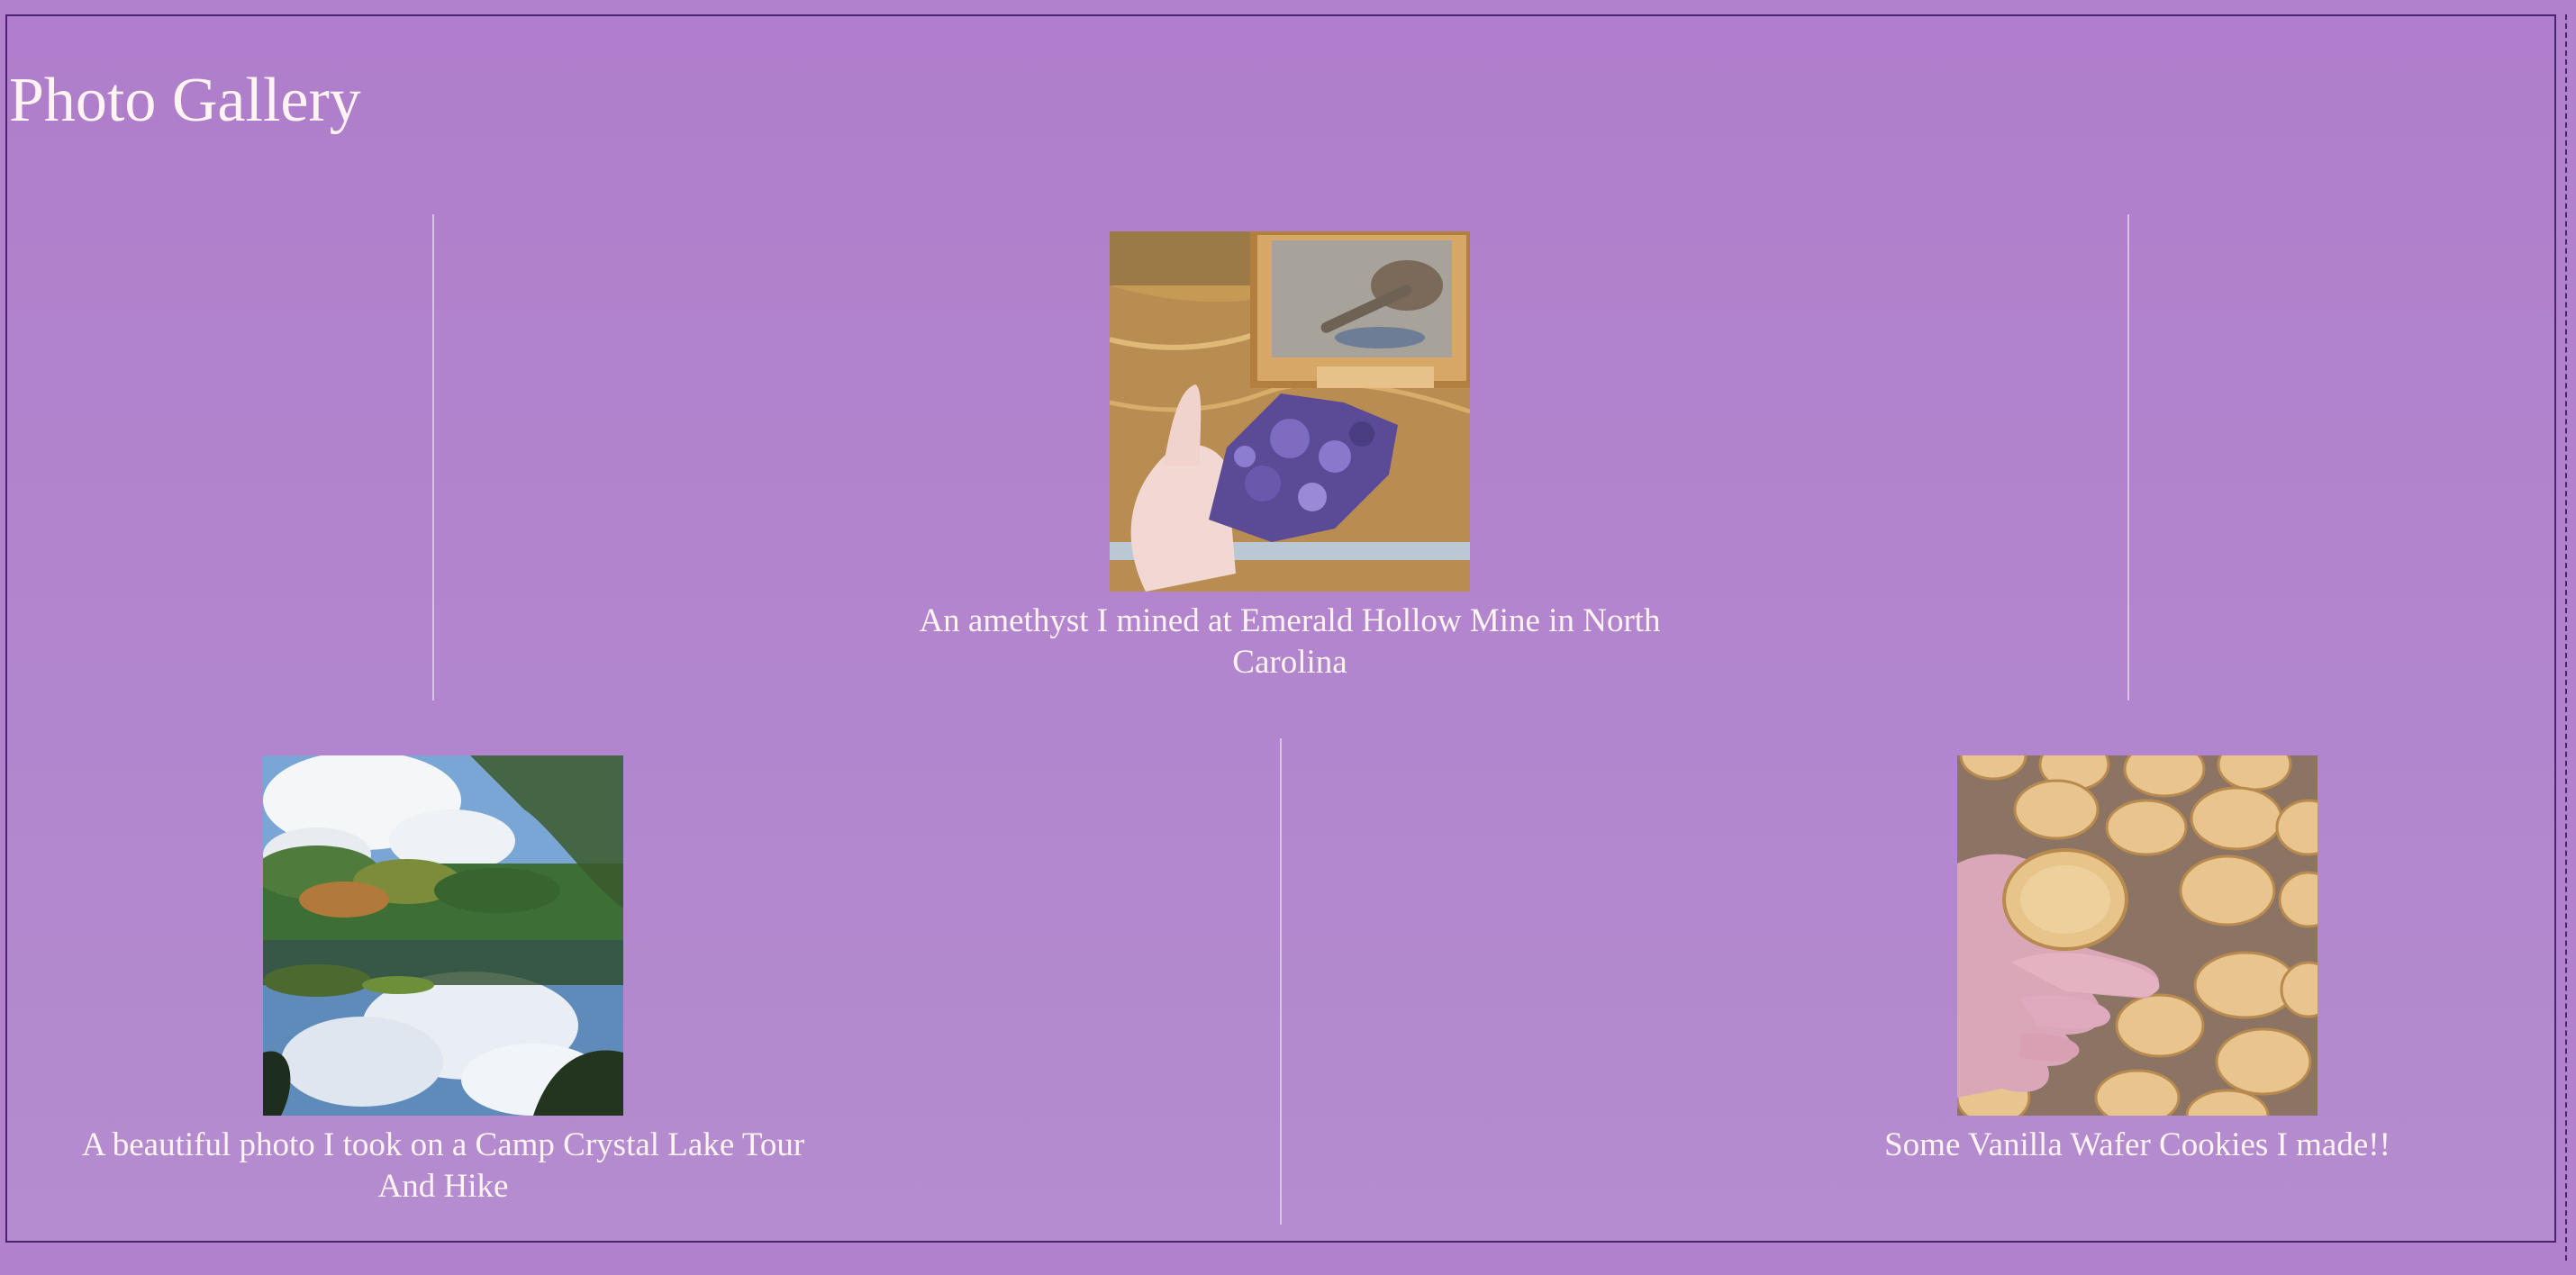 The height and width of the screenshot is (1275, 2576). I want to click on gallery-item-cookies: Some Vanilla Wafer Cookies I made!!, so click(2137, 961).